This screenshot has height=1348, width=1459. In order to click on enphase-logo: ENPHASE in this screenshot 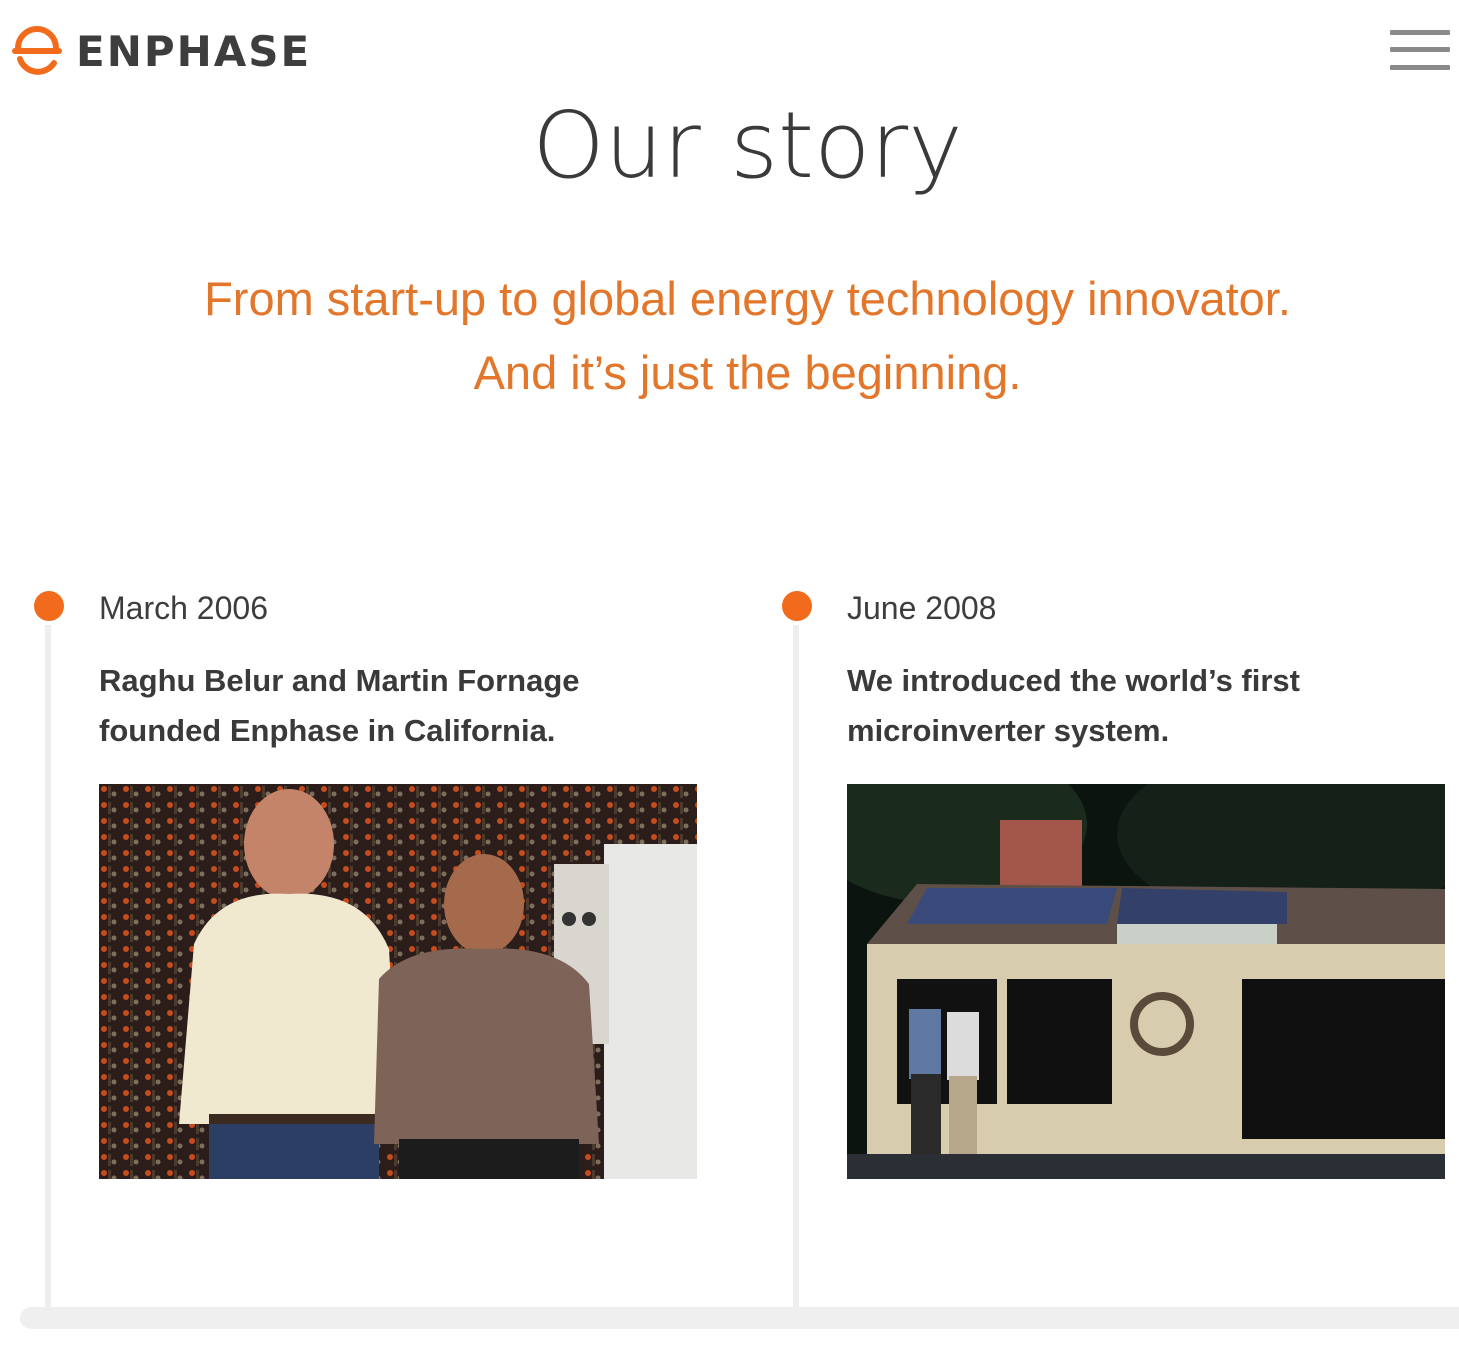, I will do `click(161, 51)`.